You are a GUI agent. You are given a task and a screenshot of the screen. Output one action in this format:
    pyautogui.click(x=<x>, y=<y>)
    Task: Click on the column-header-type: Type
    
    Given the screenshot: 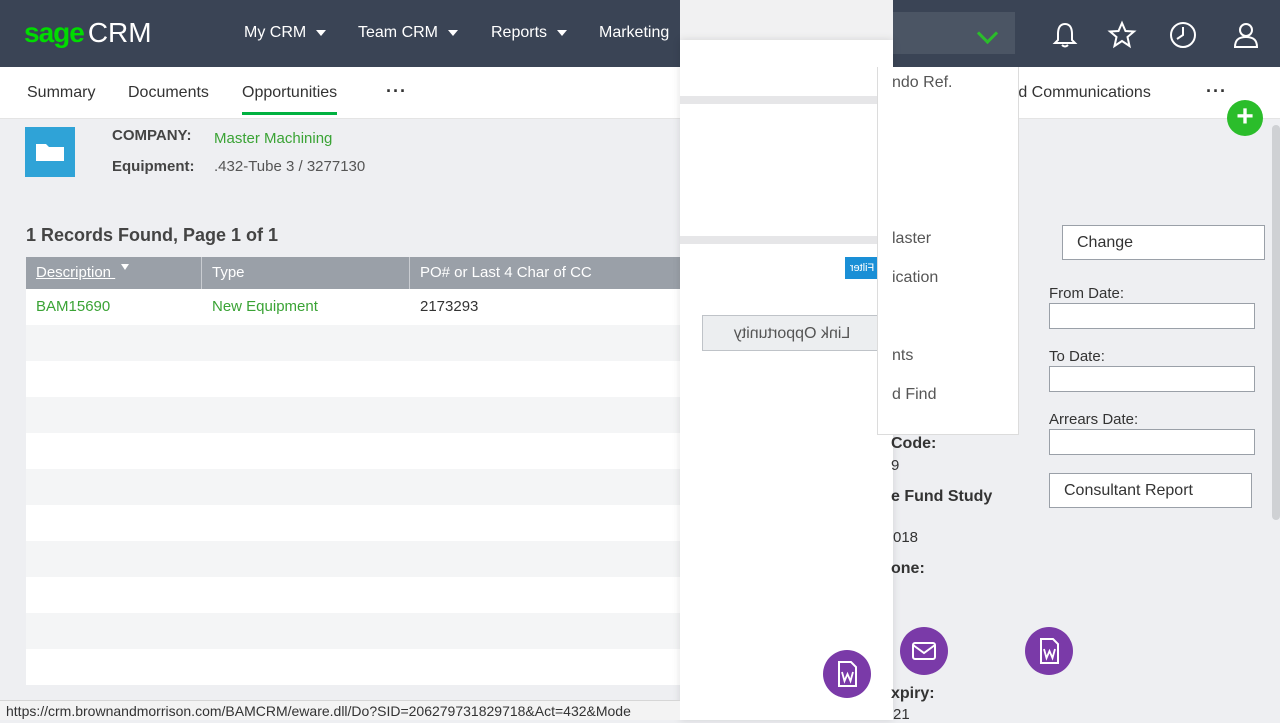 What is the action you would take?
    pyautogui.click(x=306, y=273)
    